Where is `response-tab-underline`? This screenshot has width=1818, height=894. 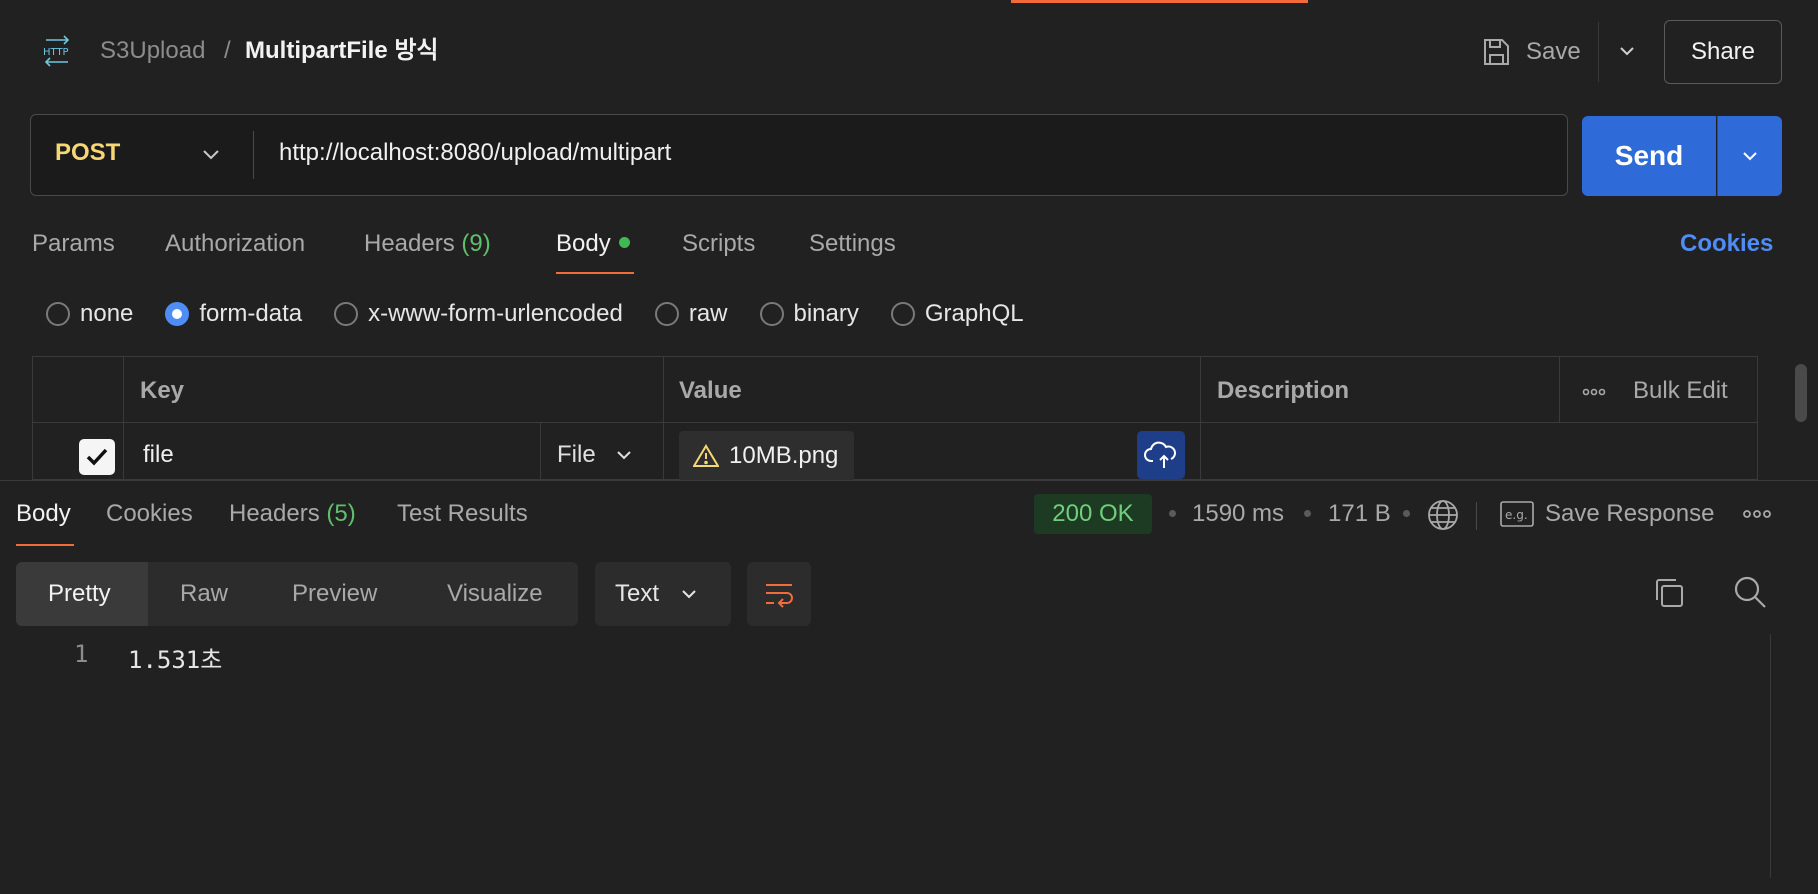
response-tab-underline is located at coordinates (45, 545).